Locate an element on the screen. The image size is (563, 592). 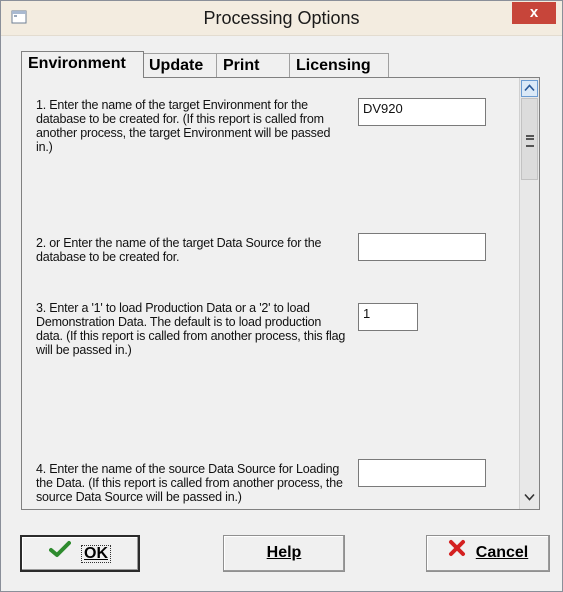
data-load-flag-input: 1 is located at coordinates (388, 317).